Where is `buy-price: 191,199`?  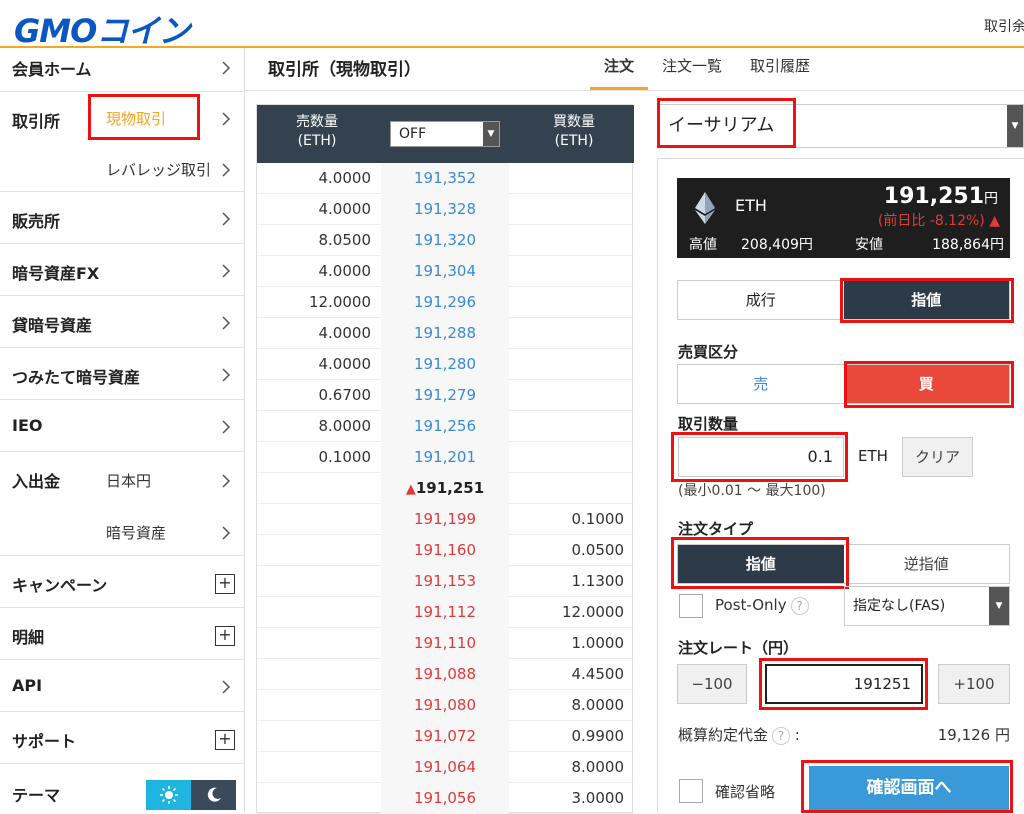 buy-price: 191,199 is located at coordinates (445, 519).